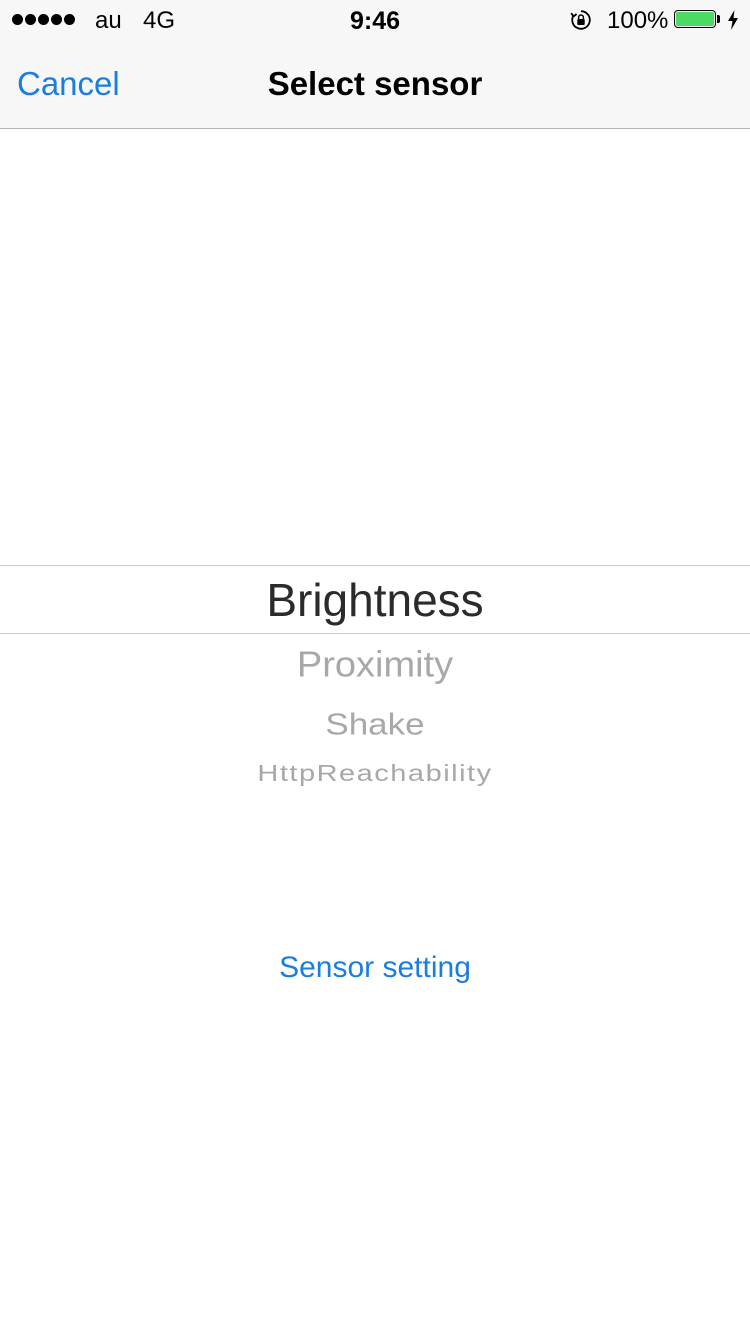 This screenshot has height=1334, width=750. What do you see at coordinates (375, 633) in the screenshot?
I see `picker-selection-line-bottom` at bounding box center [375, 633].